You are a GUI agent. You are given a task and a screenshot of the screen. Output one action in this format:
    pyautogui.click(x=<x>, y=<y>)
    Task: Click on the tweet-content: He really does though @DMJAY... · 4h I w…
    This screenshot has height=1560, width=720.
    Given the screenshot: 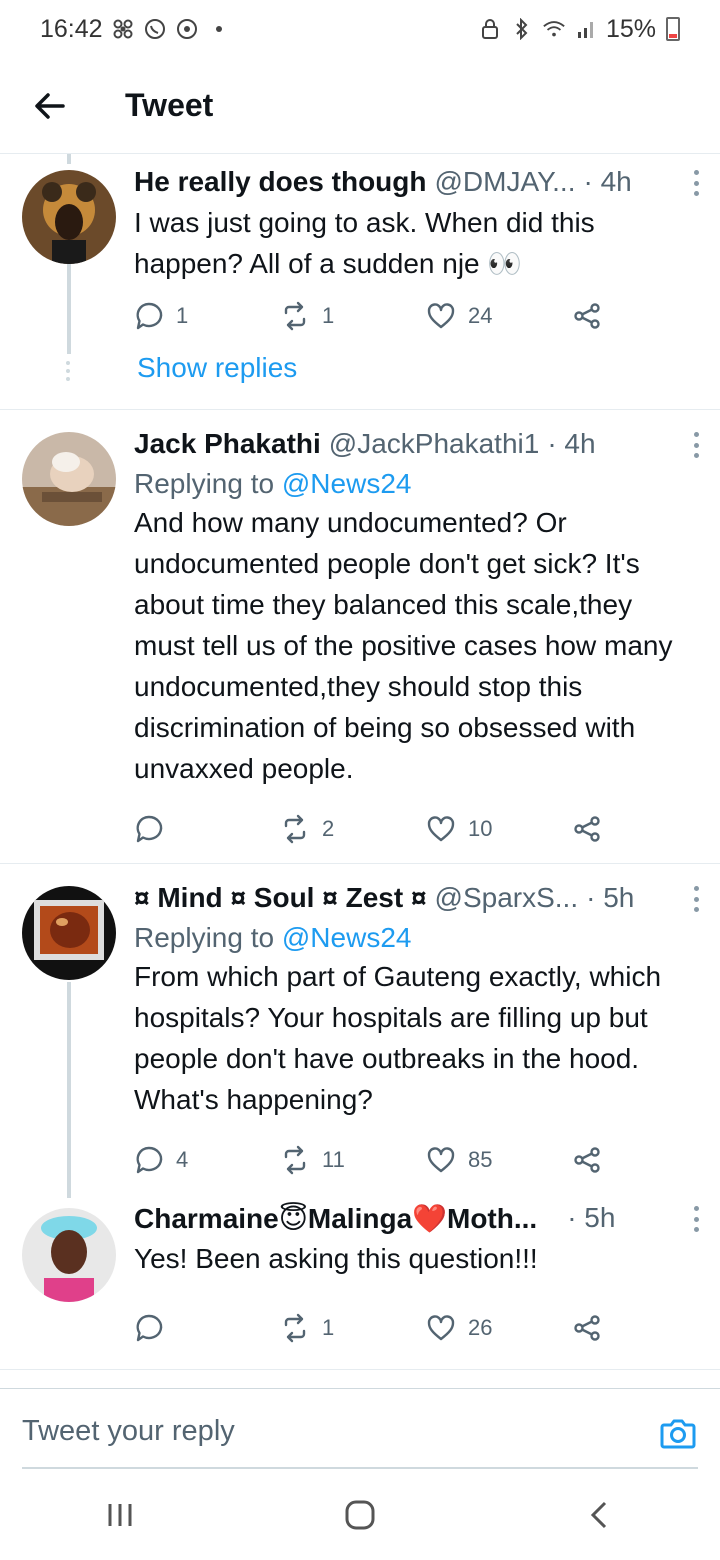 What is the action you would take?
    pyautogui.click(x=417, y=224)
    